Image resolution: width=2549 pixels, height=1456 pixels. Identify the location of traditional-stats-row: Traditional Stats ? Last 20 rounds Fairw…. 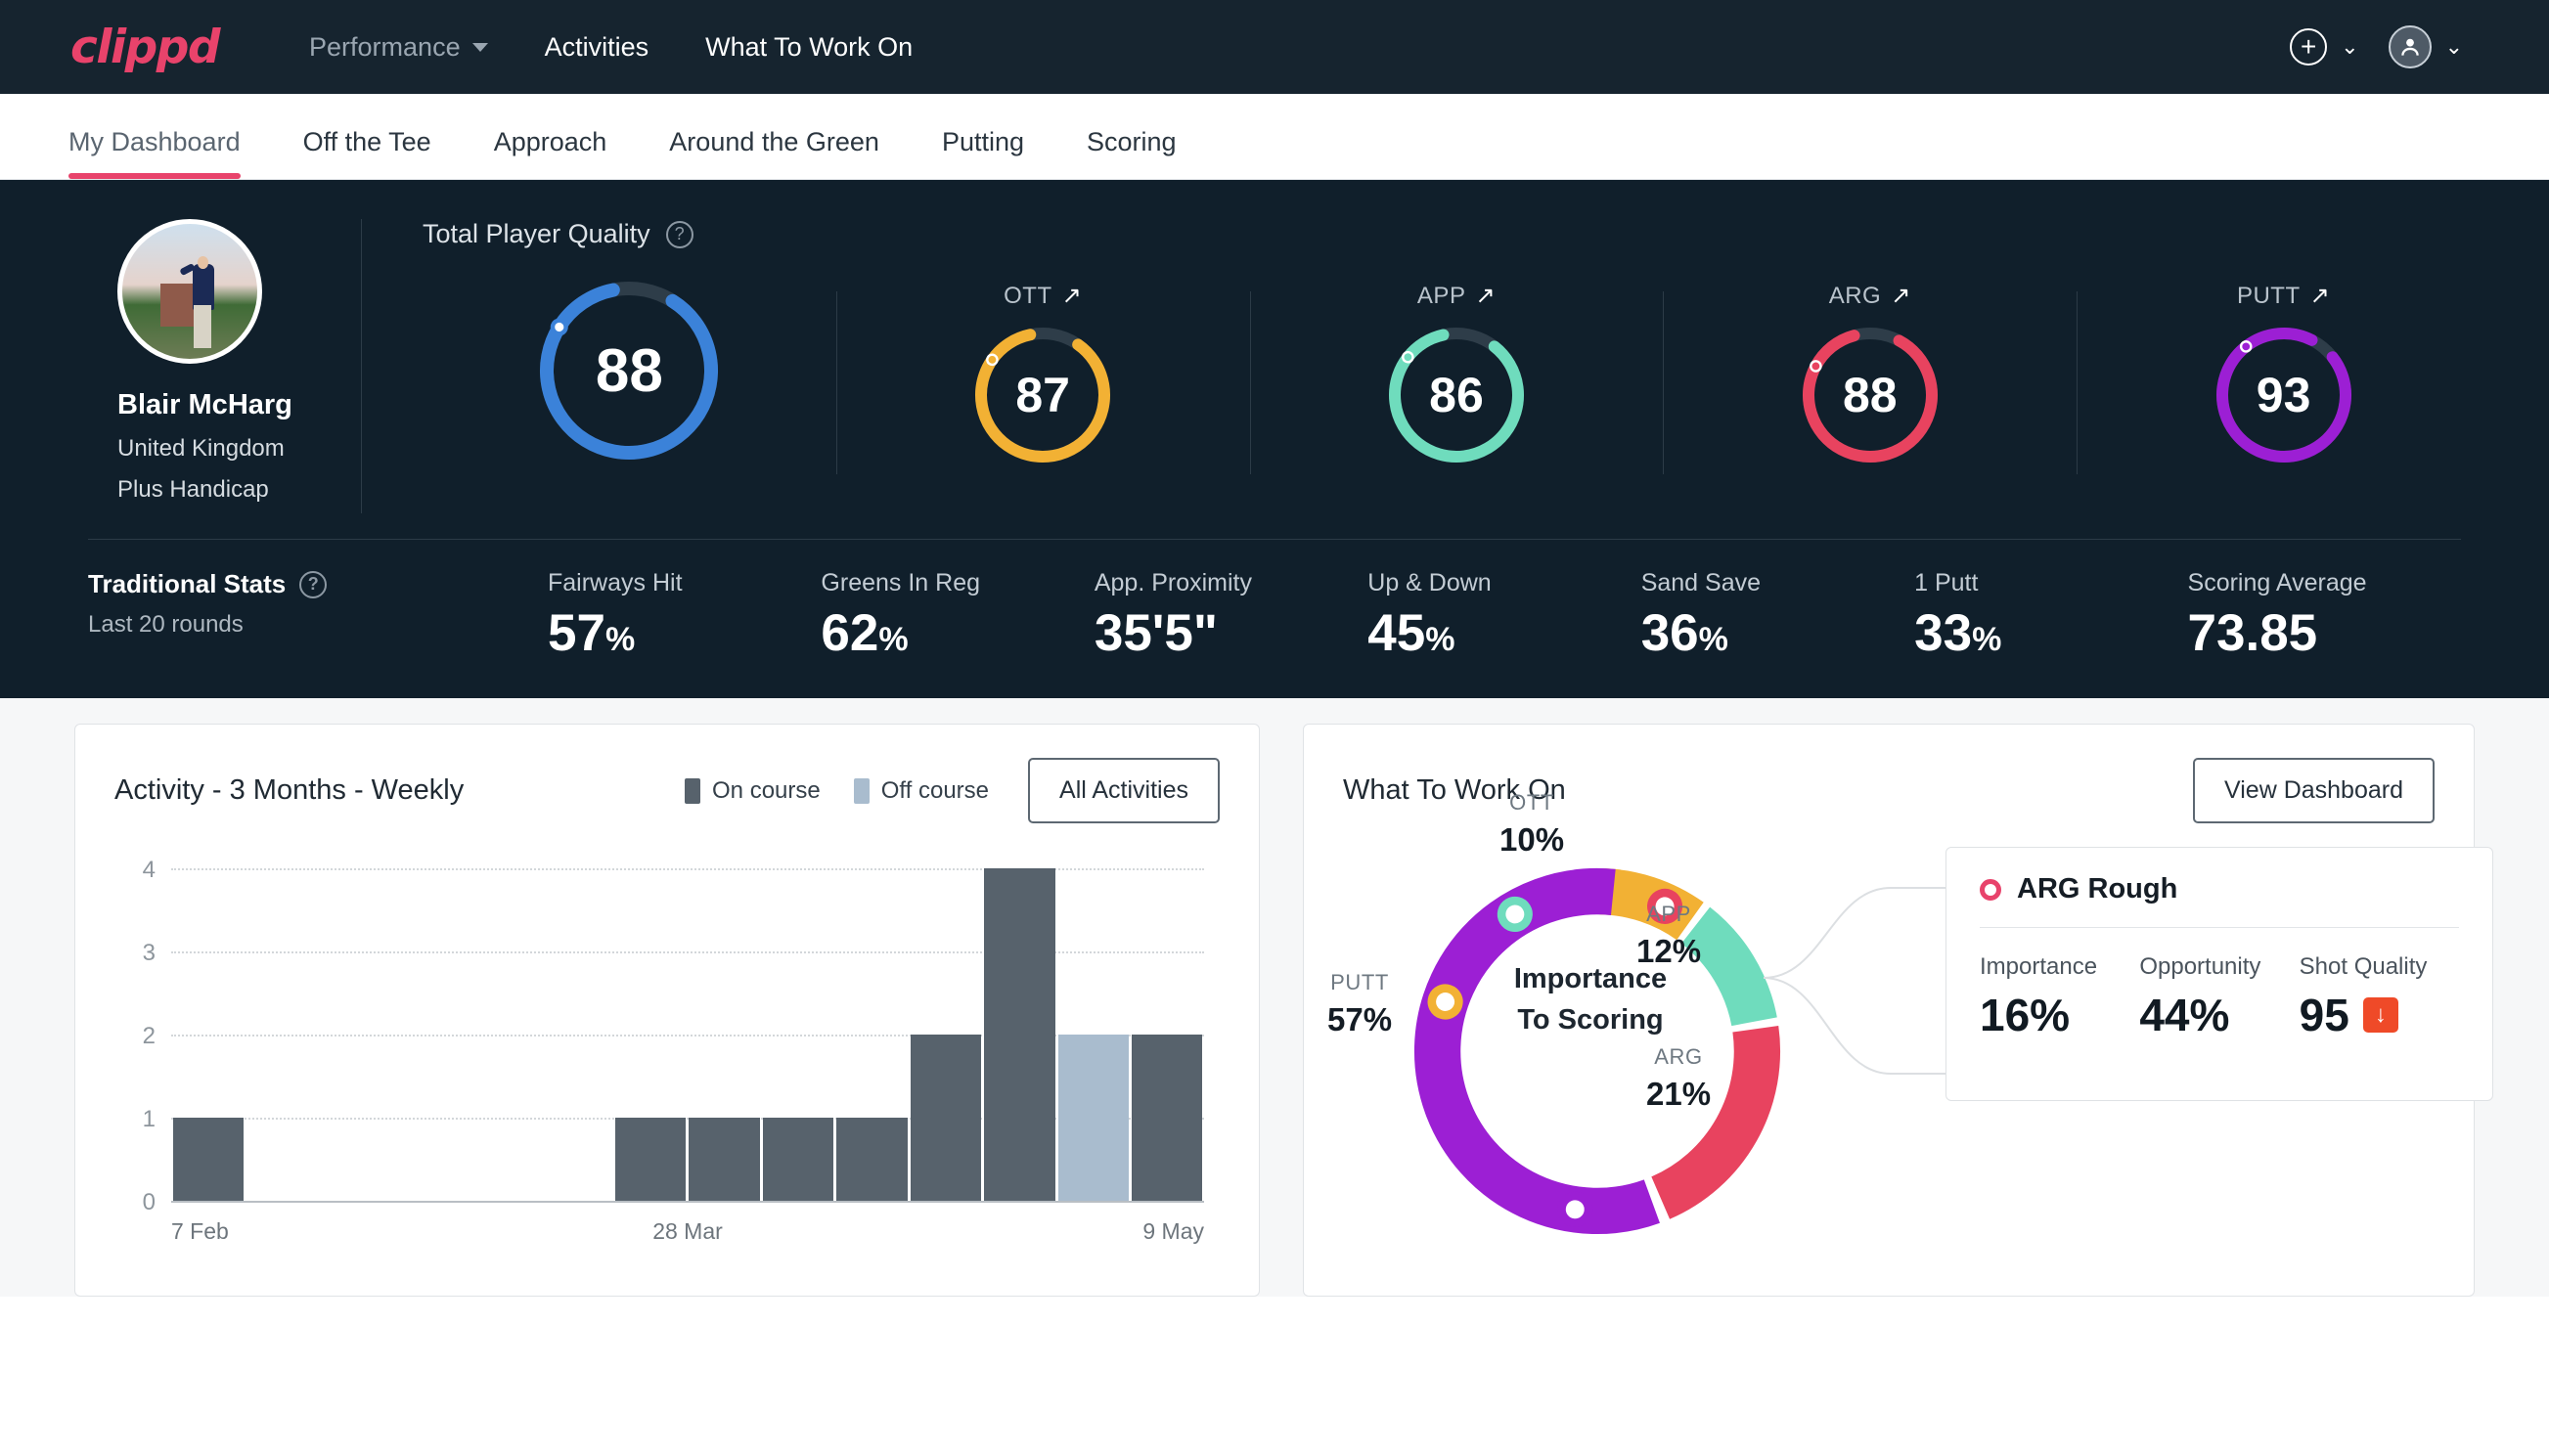
(1274, 599).